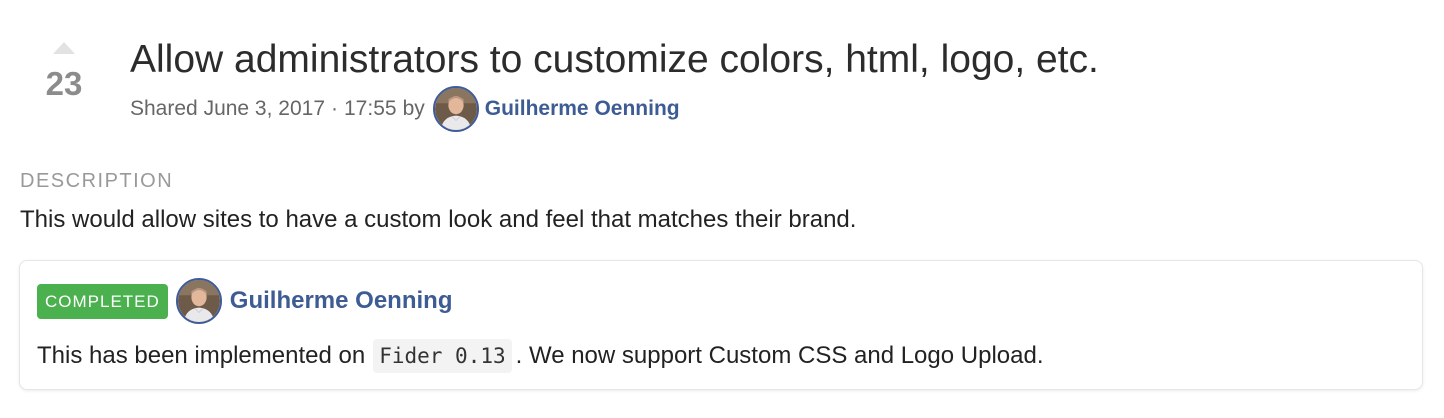  Describe the element at coordinates (201, 355) in the screenshot. I see `response-text-before: This has been implemented on` at that location.